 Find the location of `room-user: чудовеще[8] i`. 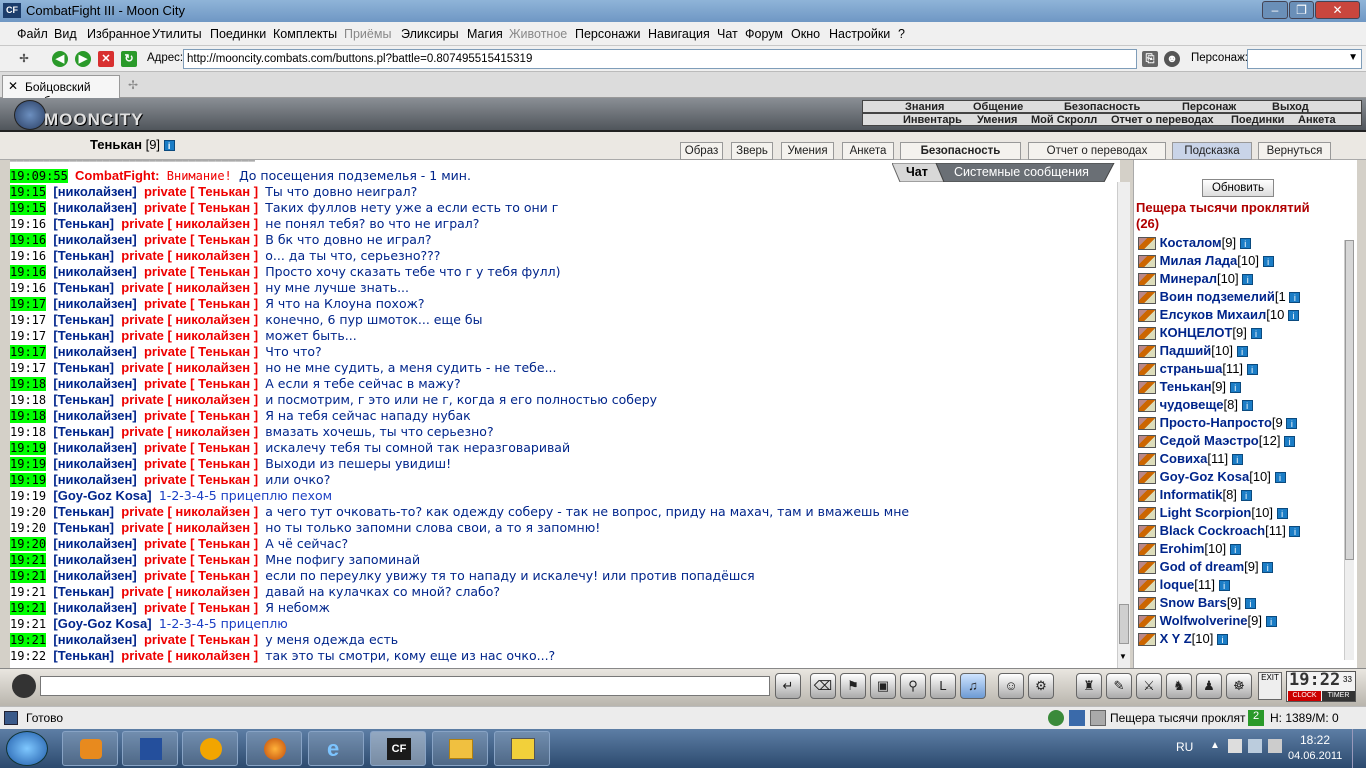

room-user: чудовеще[8] i is located at coordinates (1195, 405).